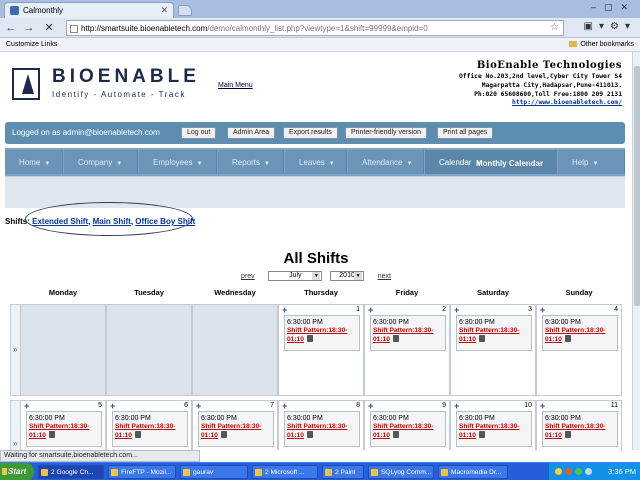 This screenshot has height=480, width=640. Describe the element at coordinates (11, 28) in the screenshot. I see `back-arrow-icon: ←` at that location.